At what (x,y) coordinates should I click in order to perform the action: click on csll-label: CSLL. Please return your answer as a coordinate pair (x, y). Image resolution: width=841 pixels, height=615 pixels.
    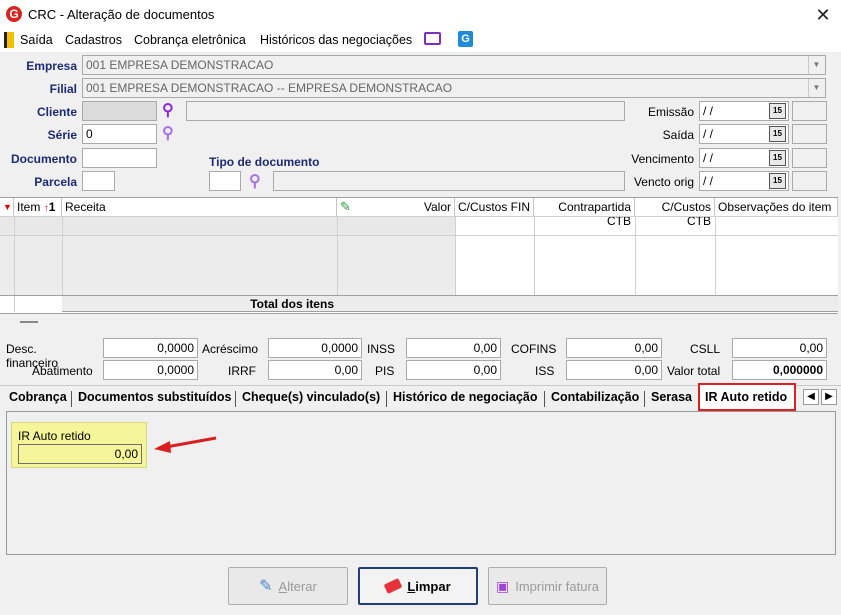
    Looking at the image, I should click on (705, 349).